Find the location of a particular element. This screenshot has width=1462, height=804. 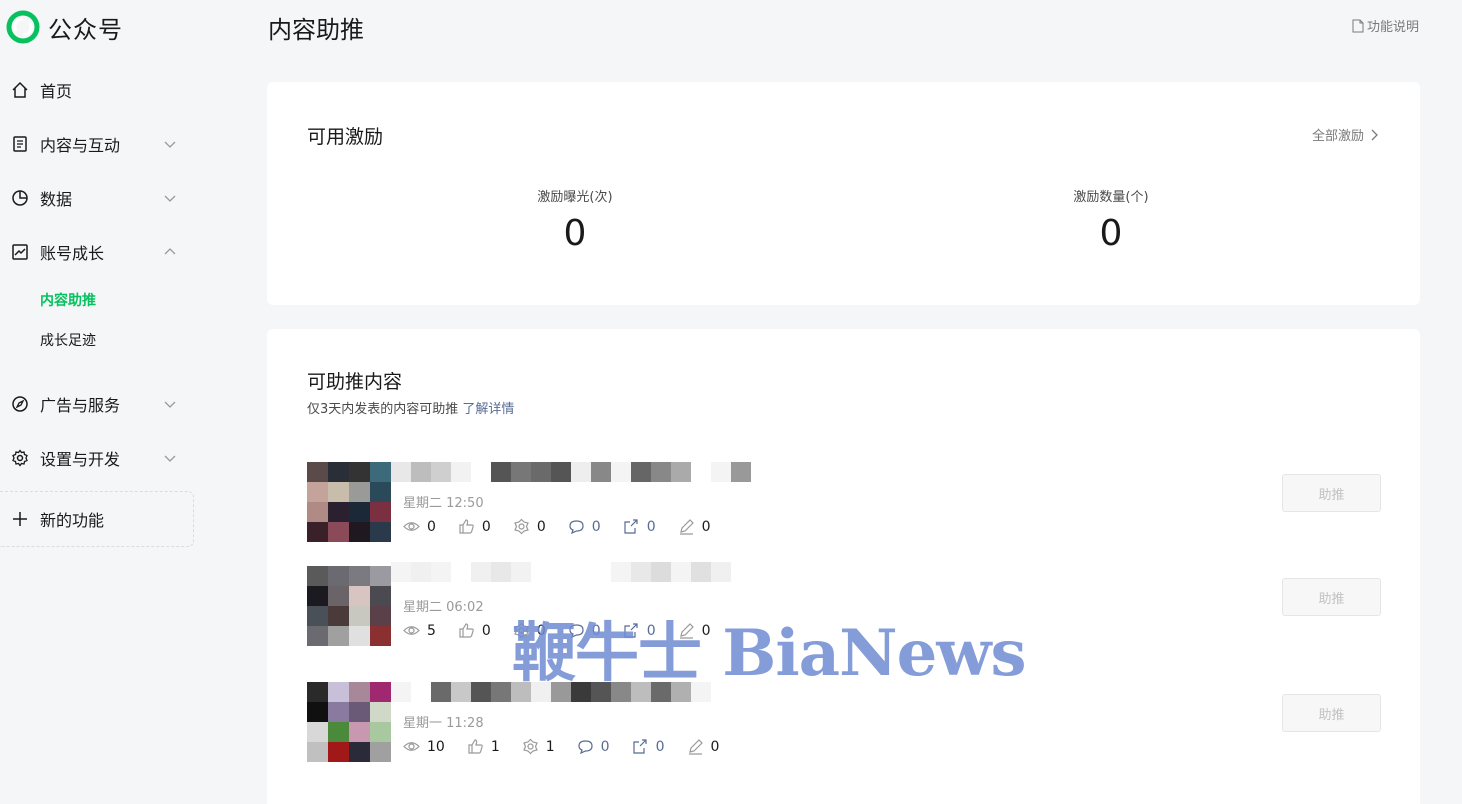

learn-more-link: 了解详情 is located at coordinates (488, 409).